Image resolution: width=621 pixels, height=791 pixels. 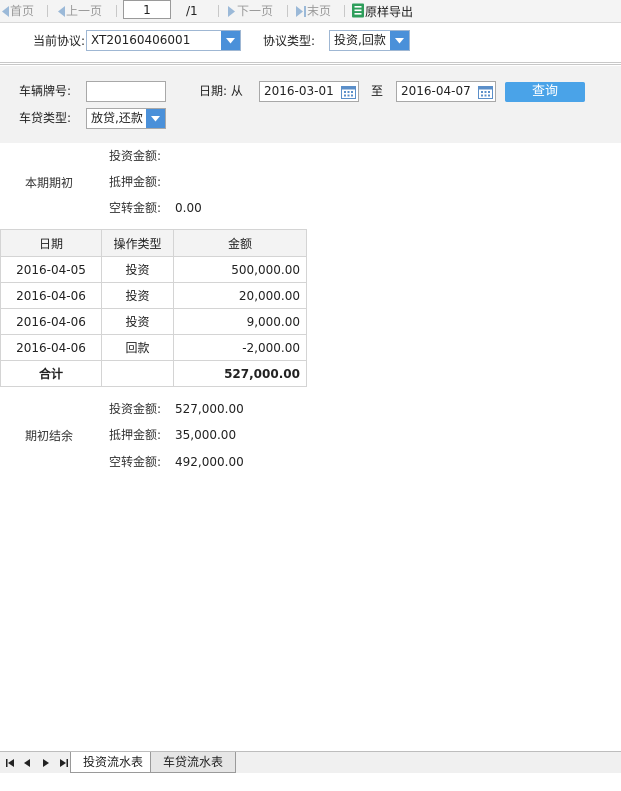 I want to click on protocol-type-label: 协议类型:, so click(x=289, y=41).